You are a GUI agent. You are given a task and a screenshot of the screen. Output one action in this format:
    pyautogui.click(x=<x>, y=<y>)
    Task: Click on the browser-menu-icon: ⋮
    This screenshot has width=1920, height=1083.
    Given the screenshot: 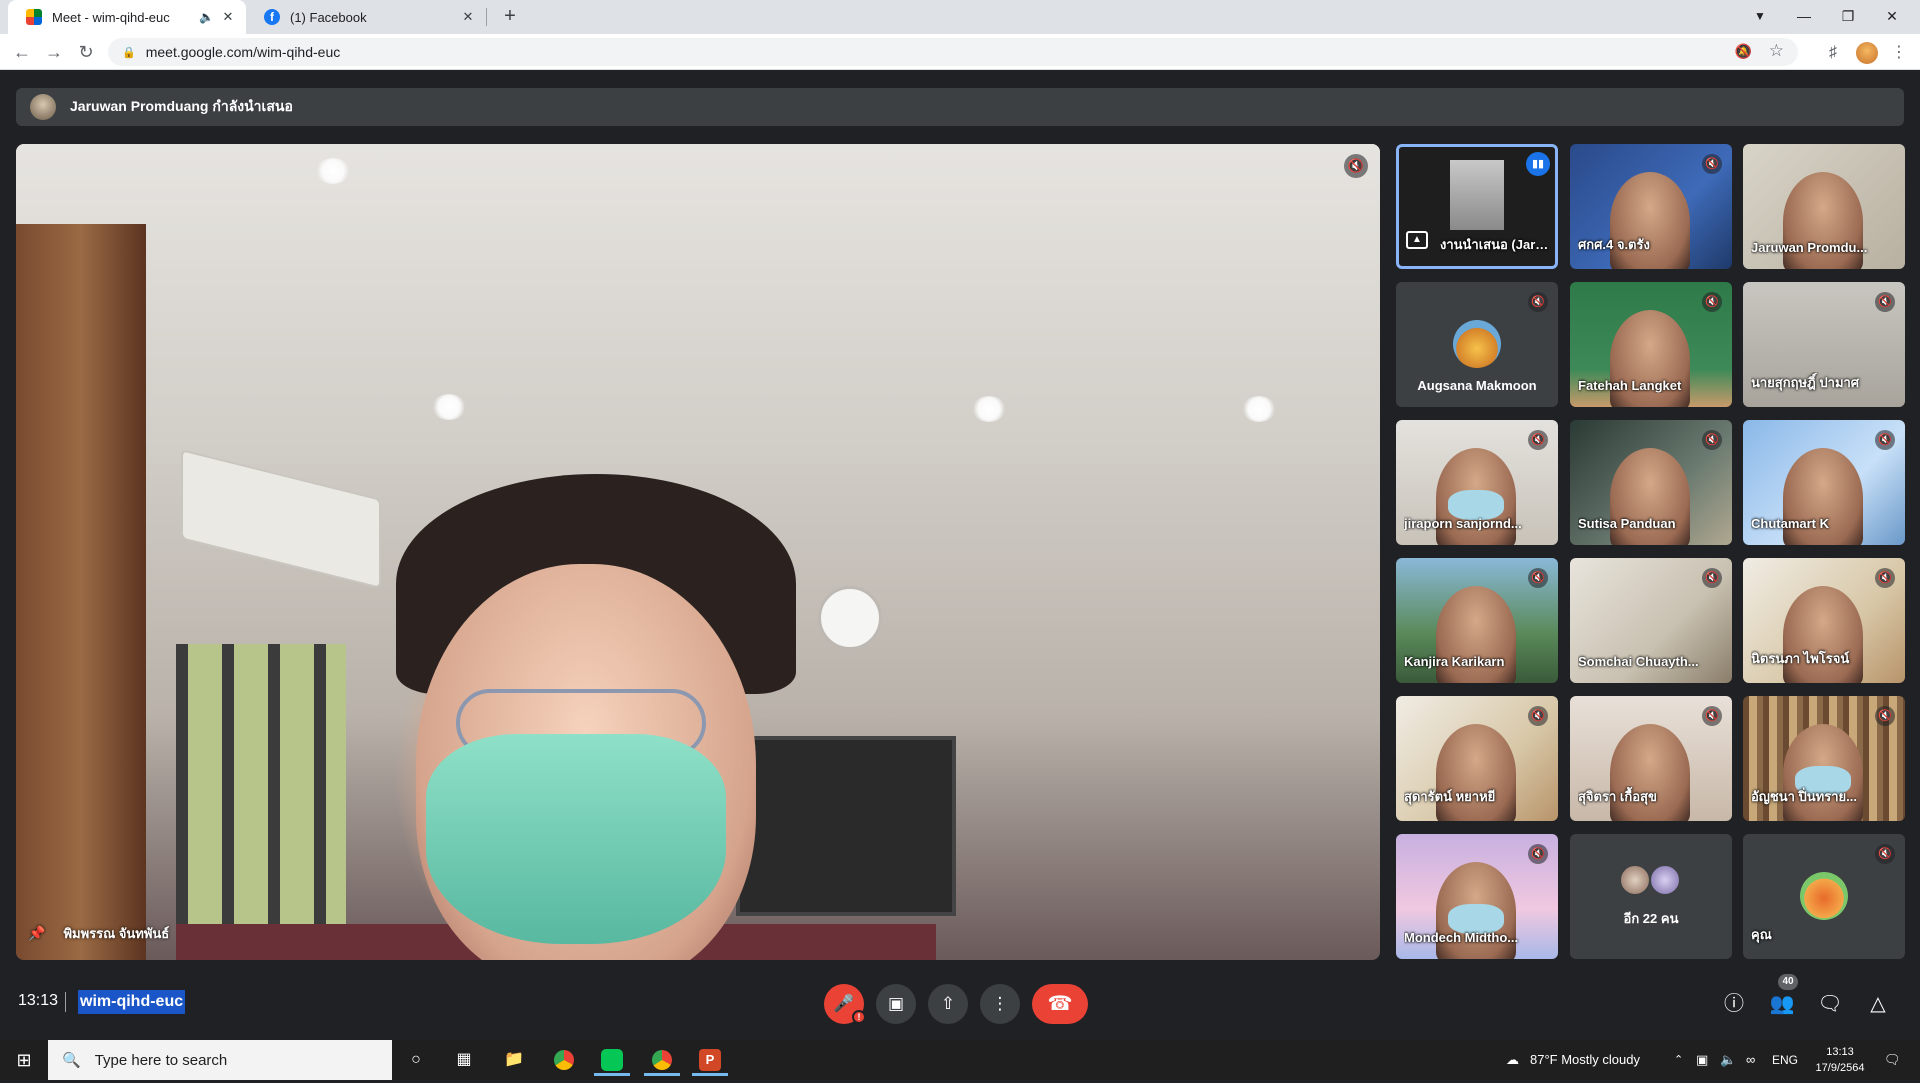 What is the action you would take?
    pyautogui.click(x=1899, y=53)
    